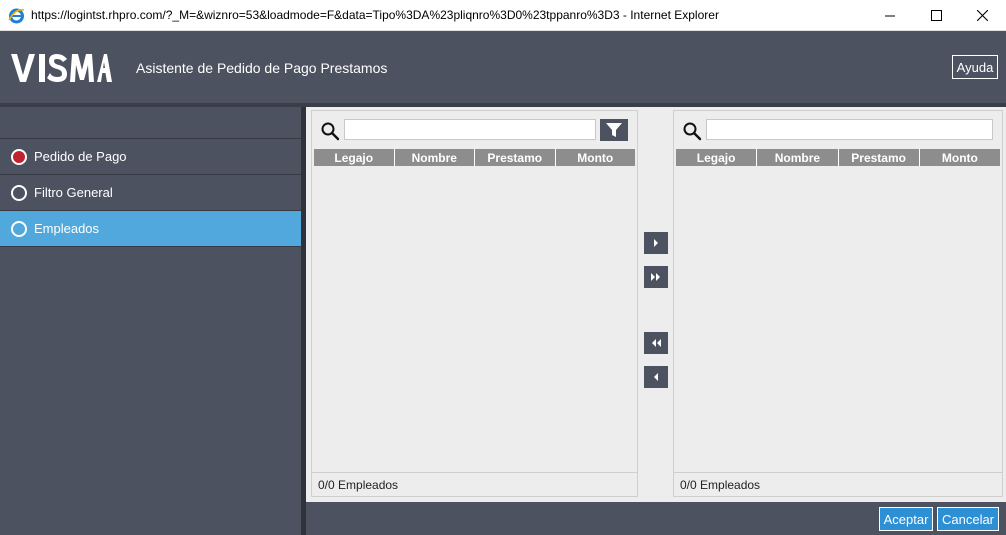 The width and height of the screenshot is (1006, 535). Describe the element at coordinates (80, 156) in the screenshot. I see `step-label: Pedido de Pago` at that location.